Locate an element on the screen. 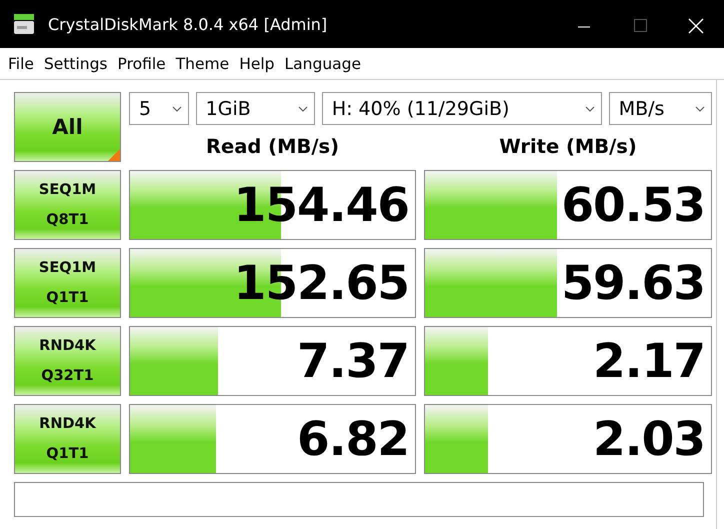 The width and height of the screenshot is (724, 529). menu-item: Language is located at coordinates (323, 63).